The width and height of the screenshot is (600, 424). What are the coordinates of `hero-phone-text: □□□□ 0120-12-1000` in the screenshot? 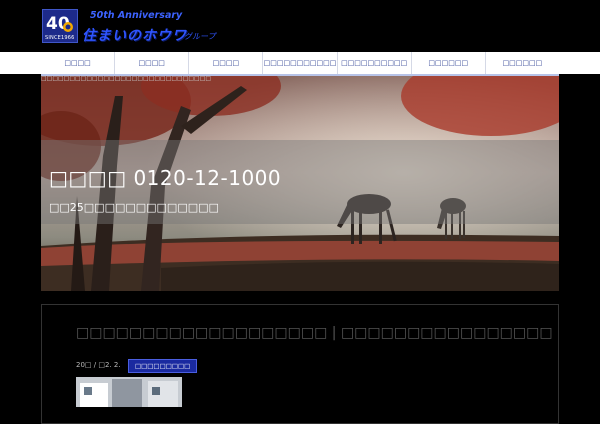 It's located at (165, 178).